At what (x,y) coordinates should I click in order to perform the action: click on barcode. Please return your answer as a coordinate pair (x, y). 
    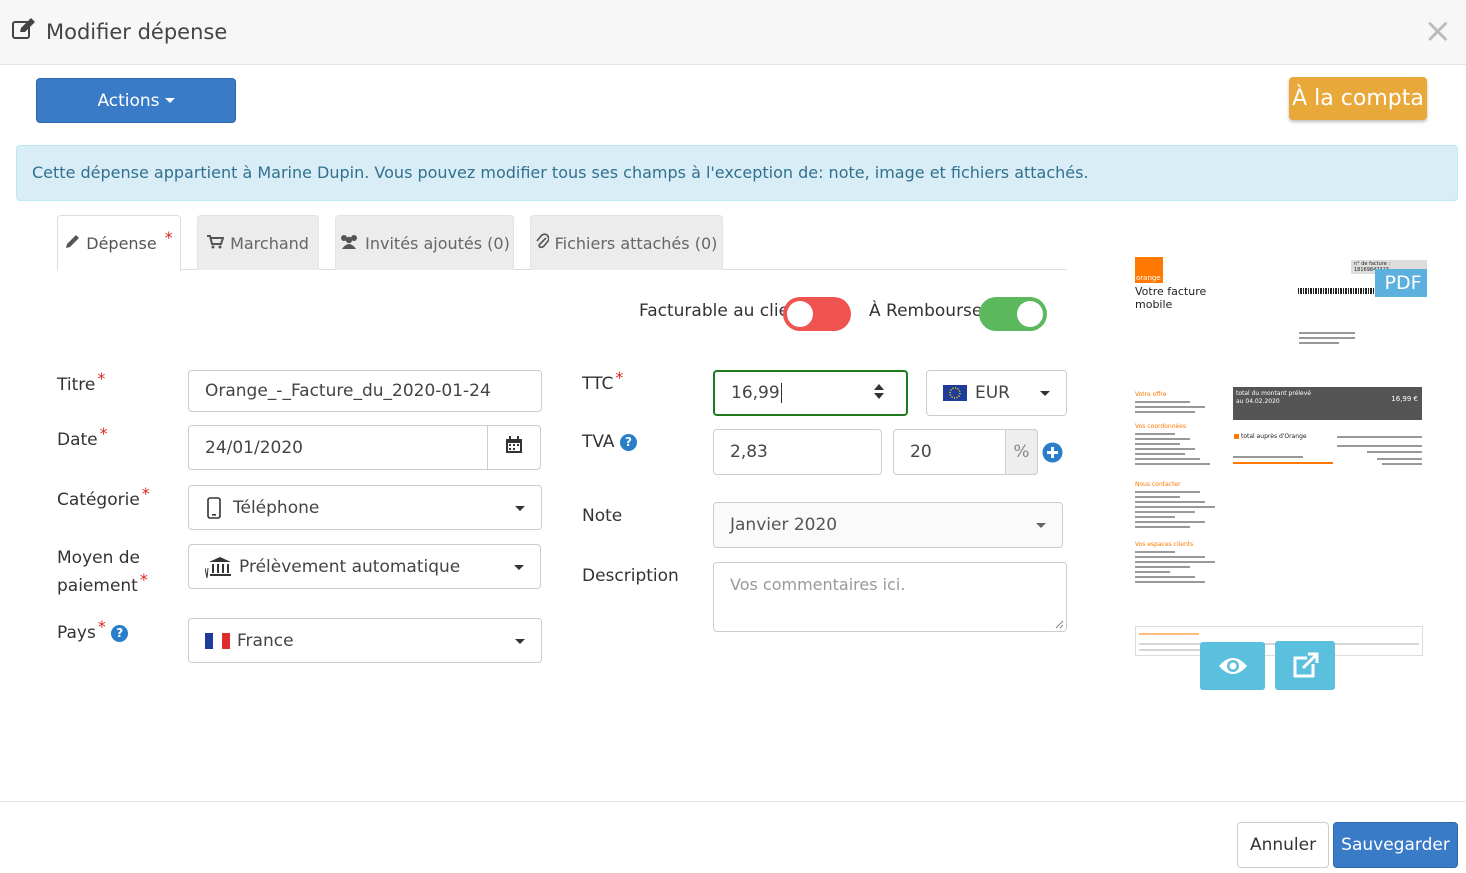
    Looking at the image, I should click on (1336, 291).